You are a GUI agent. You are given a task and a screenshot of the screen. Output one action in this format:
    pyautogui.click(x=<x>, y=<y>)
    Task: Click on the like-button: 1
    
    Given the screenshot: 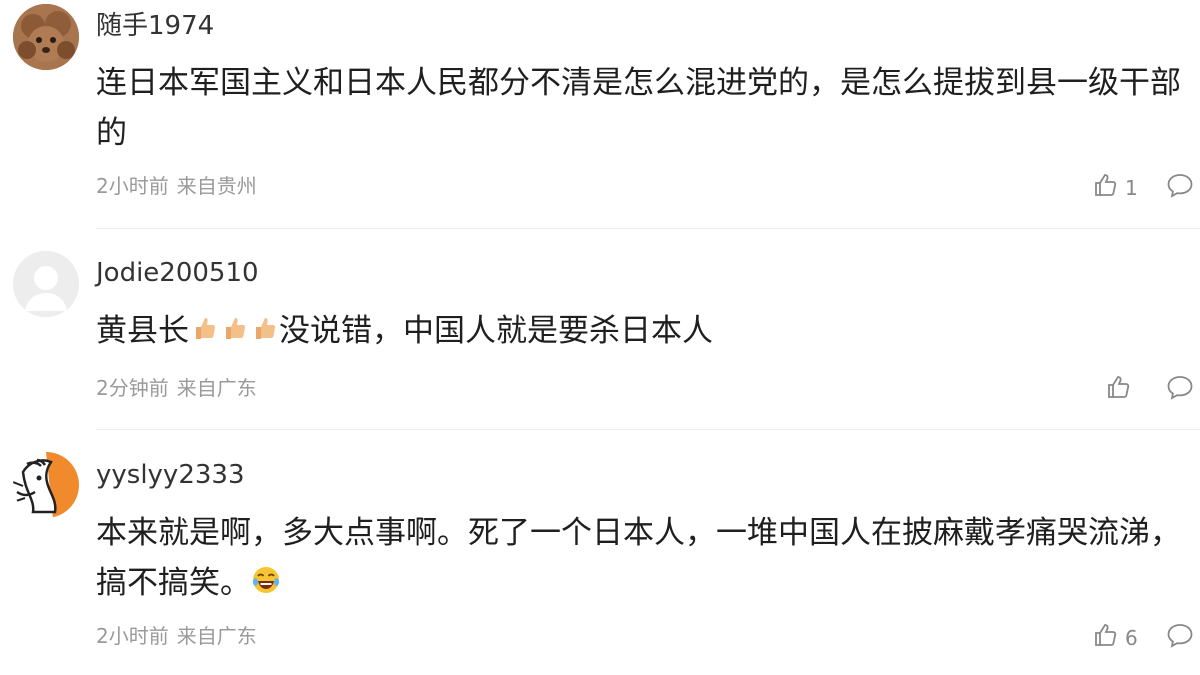 What is the action you would take?
    pyautogui.click(x=1115, y=187)
    